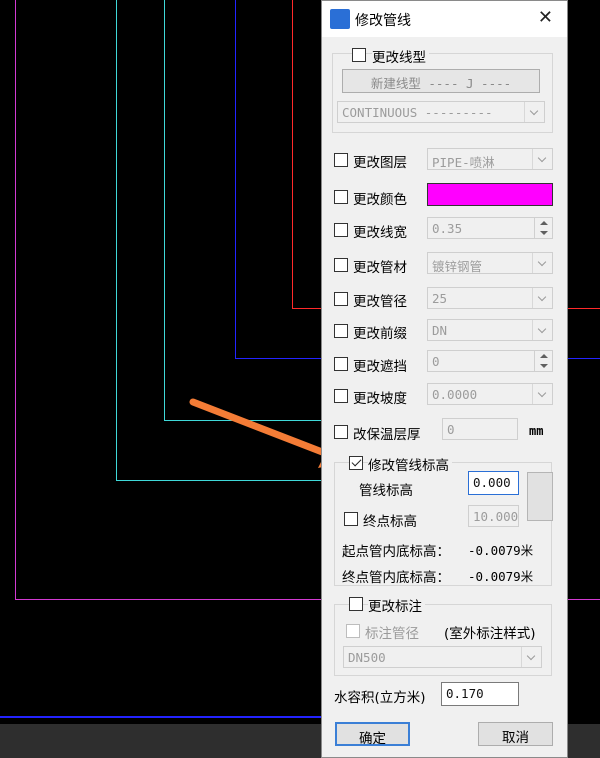  What do you see at coordinates (380, 268) in the screenshot?
I see `change-material-label: 更改管材` at bounding box center [380, 268].